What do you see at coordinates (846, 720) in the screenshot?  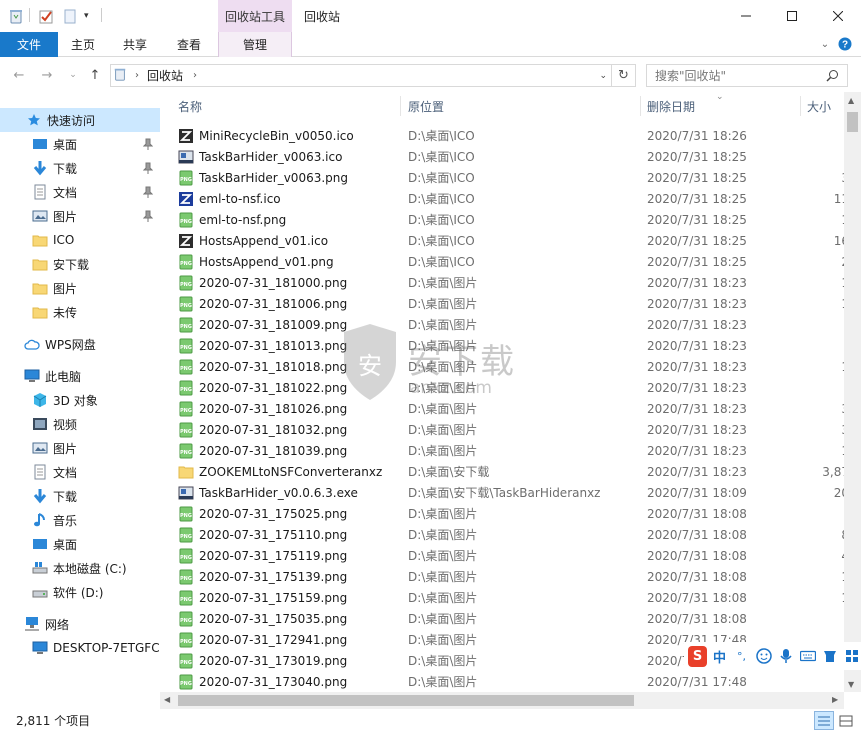 I see `large-icons-view-button` at bounding box center [846, 720].